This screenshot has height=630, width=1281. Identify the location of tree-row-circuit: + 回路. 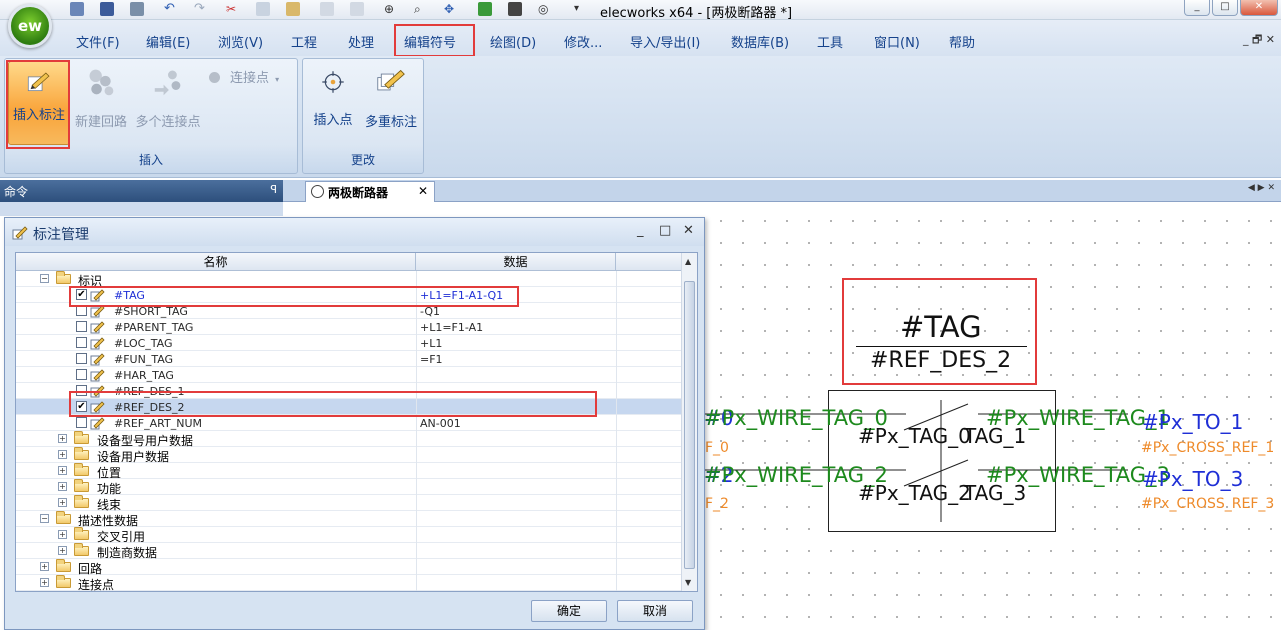
(349, 567).